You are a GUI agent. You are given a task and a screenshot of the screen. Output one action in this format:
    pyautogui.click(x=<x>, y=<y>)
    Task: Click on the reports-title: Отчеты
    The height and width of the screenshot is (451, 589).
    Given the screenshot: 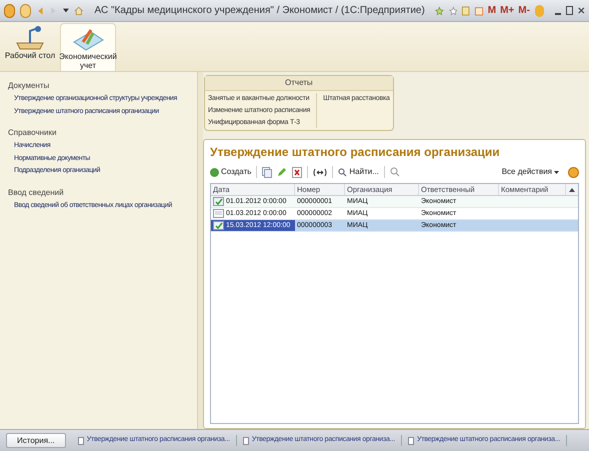 What is the action you would take?
    pyautogui.click(x=299, y=83)
    